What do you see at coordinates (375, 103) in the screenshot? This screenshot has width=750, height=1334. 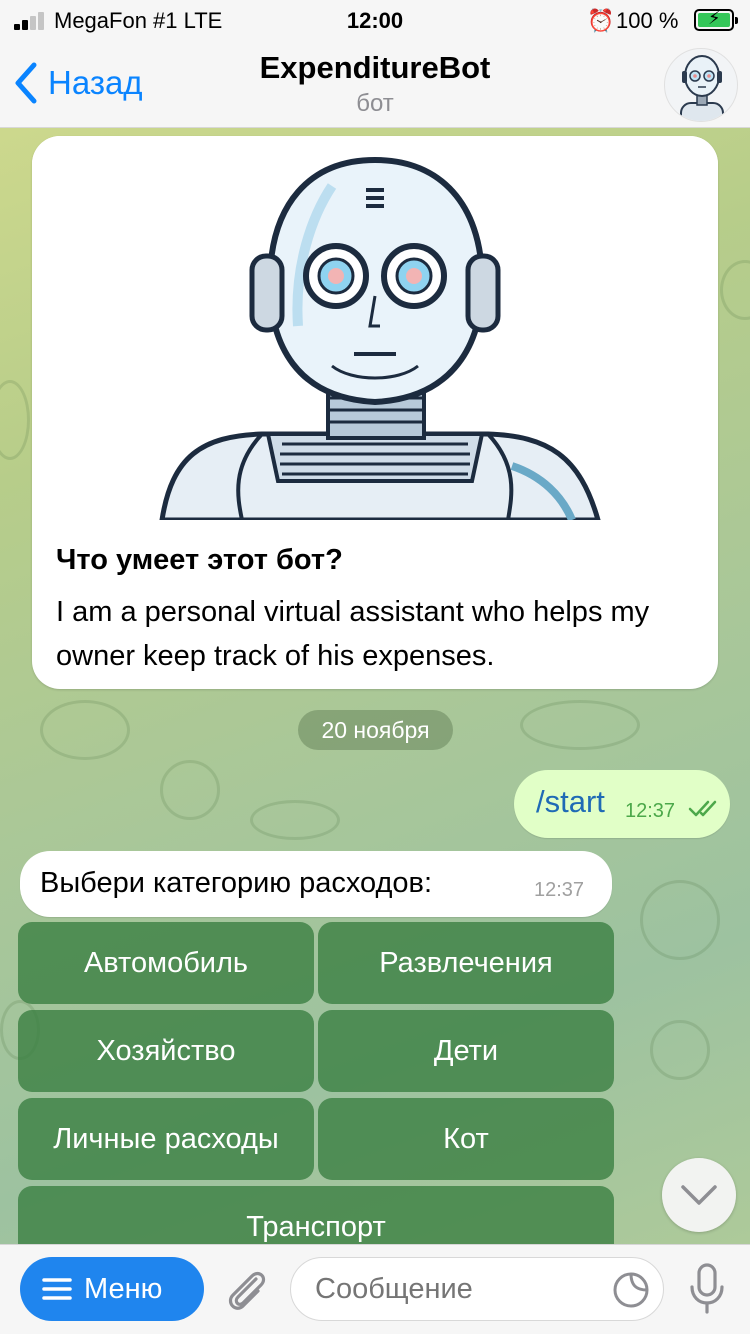 I see `chat-subtitle: бот` at bounding box center [375, 103].